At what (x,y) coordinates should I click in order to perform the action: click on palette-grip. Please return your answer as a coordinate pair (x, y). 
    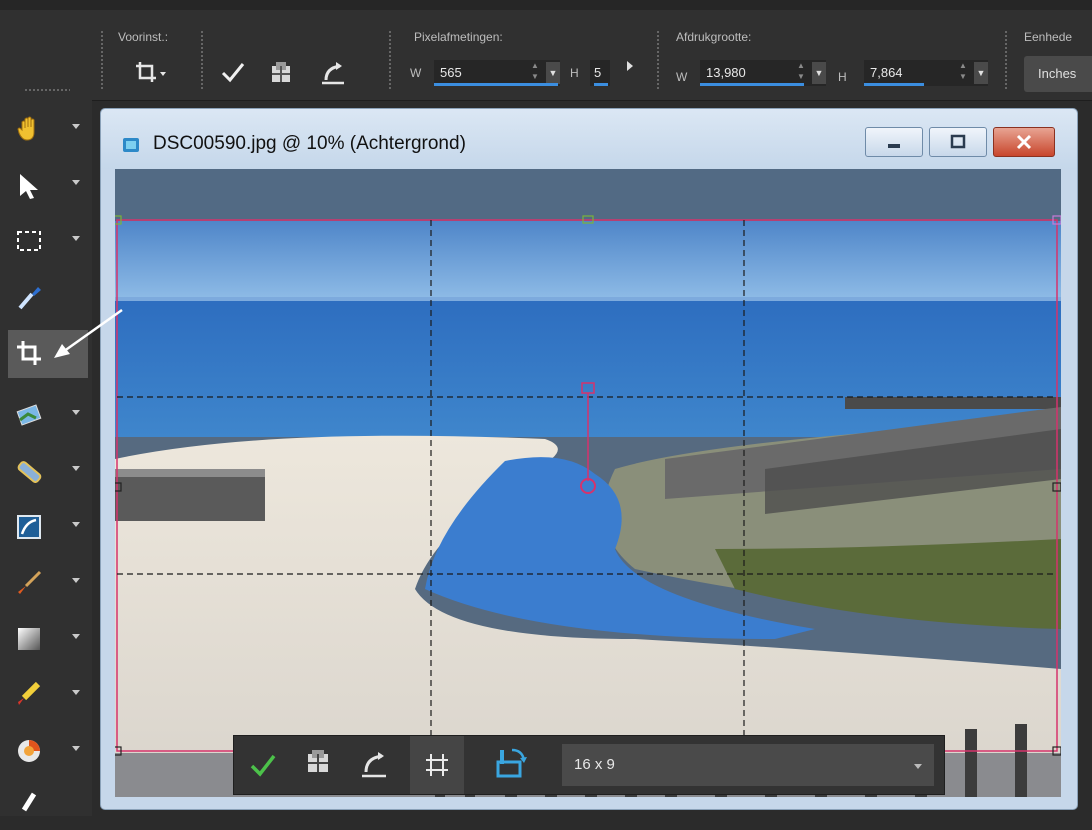
    Looking at the image, I should click on (47, 90).